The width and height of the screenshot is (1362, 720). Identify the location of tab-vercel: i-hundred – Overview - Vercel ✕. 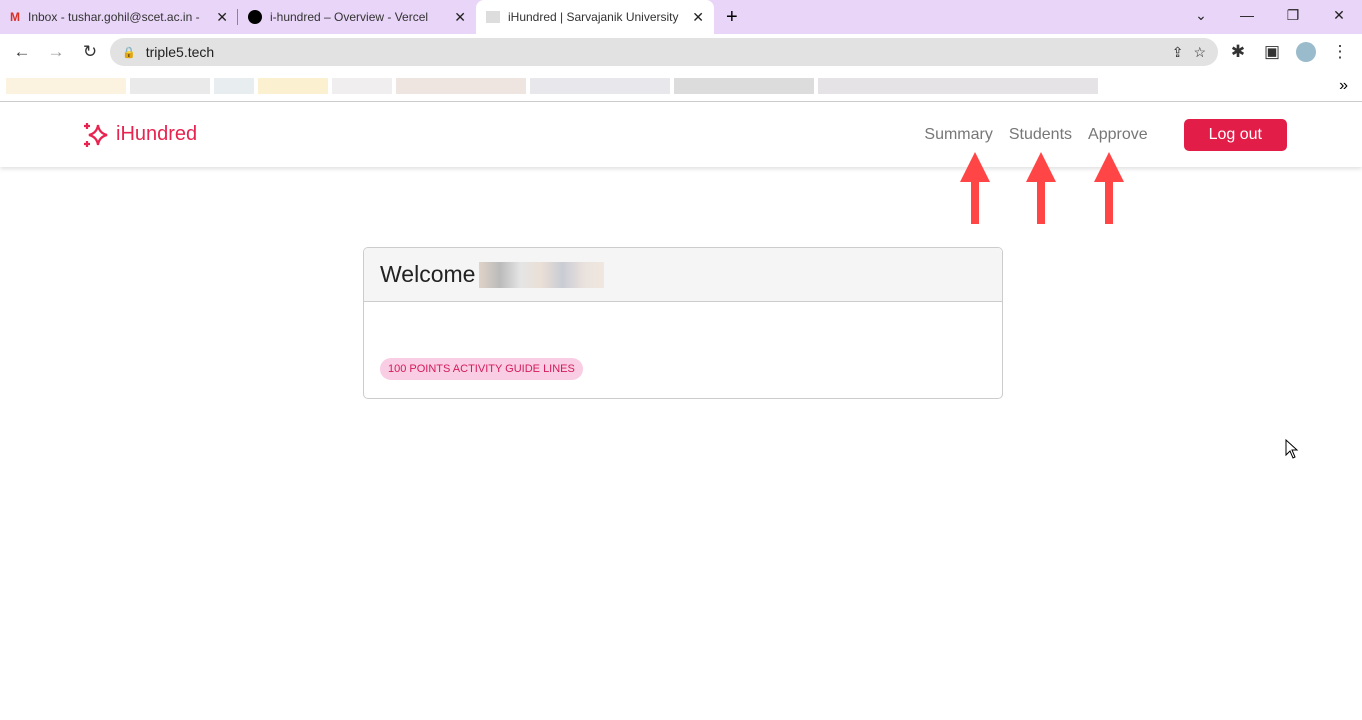
(357, 17).